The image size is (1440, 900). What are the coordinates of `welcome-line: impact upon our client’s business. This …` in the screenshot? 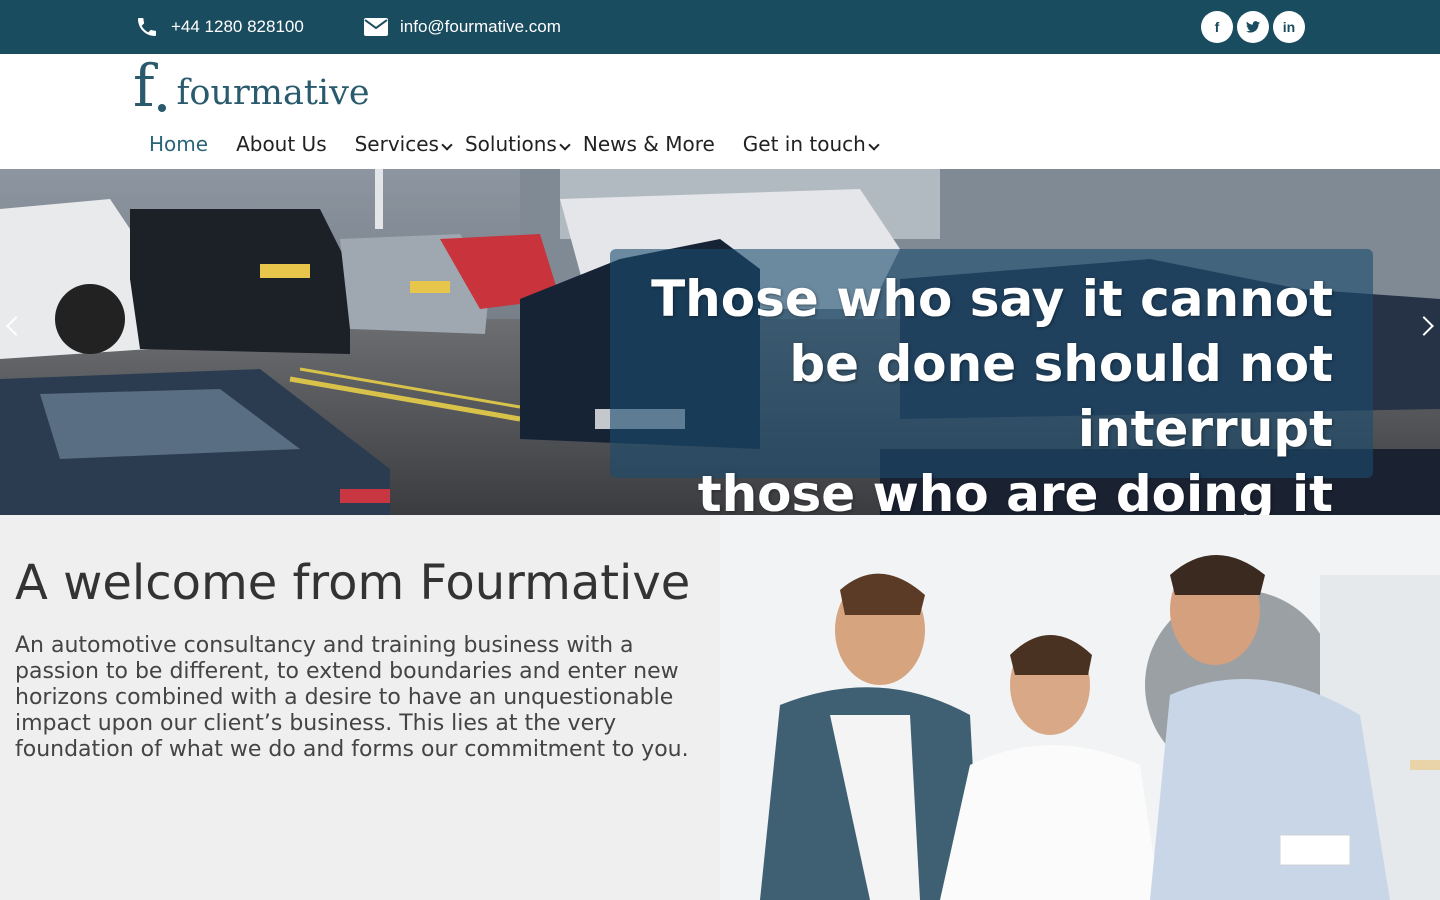 It's located at (316, 723).